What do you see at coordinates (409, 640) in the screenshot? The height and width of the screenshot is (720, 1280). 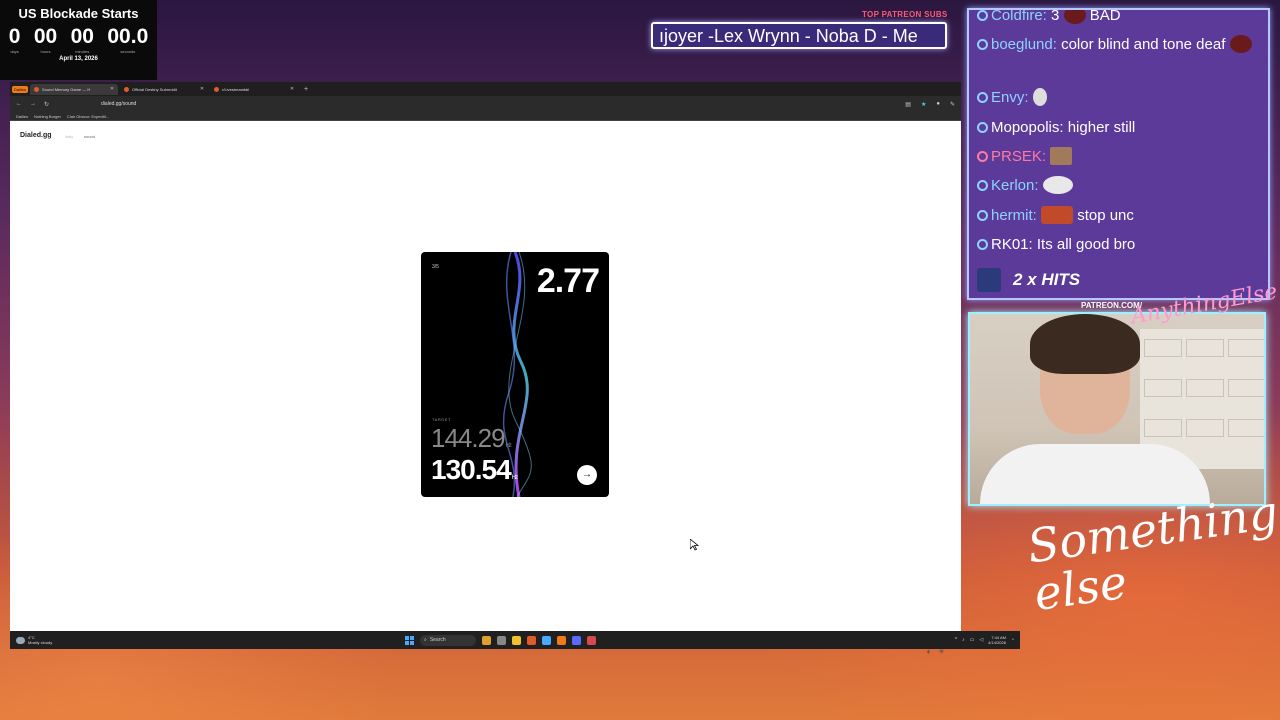 I see `windows-start-icon` at bounding box center [409, 640].